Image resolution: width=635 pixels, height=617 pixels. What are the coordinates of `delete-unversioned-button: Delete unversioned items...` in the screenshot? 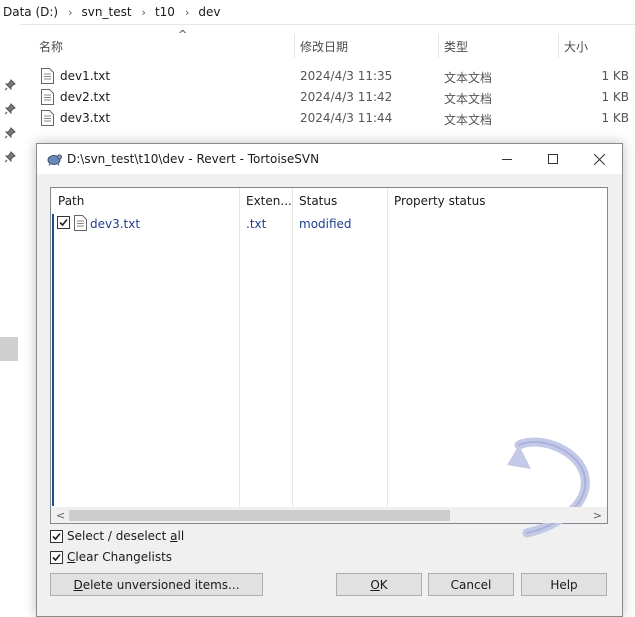 It's located at (156, 584).